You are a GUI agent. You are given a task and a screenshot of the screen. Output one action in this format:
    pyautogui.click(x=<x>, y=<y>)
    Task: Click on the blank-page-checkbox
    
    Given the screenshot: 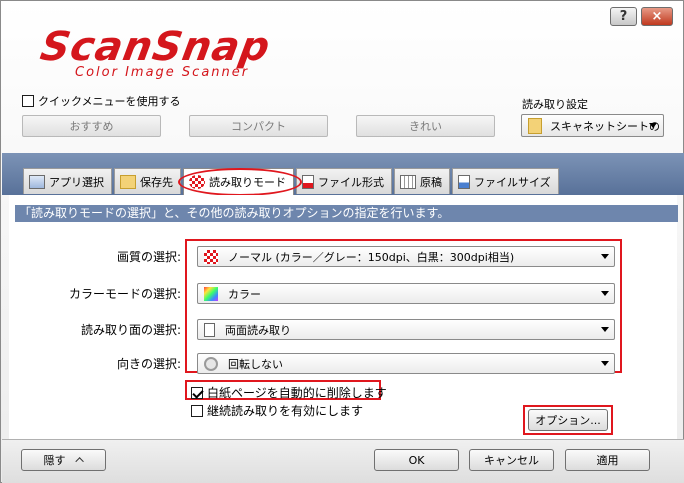 What is the action you would take?
    pyautogui.click(x=197, y=392)
    